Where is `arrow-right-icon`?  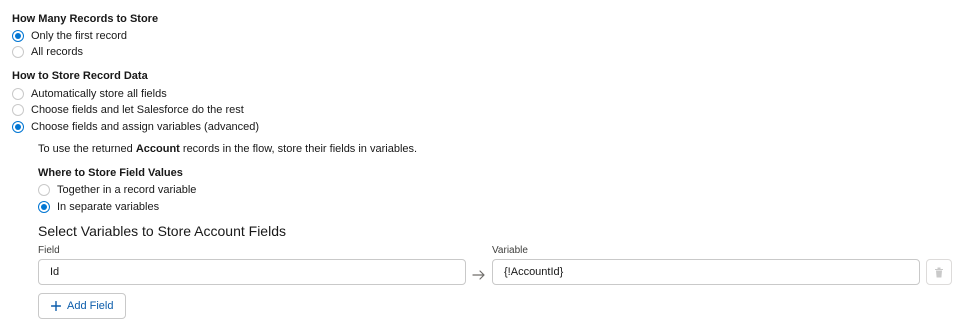
arrow-right-icon is located at coordinates (479, 276).